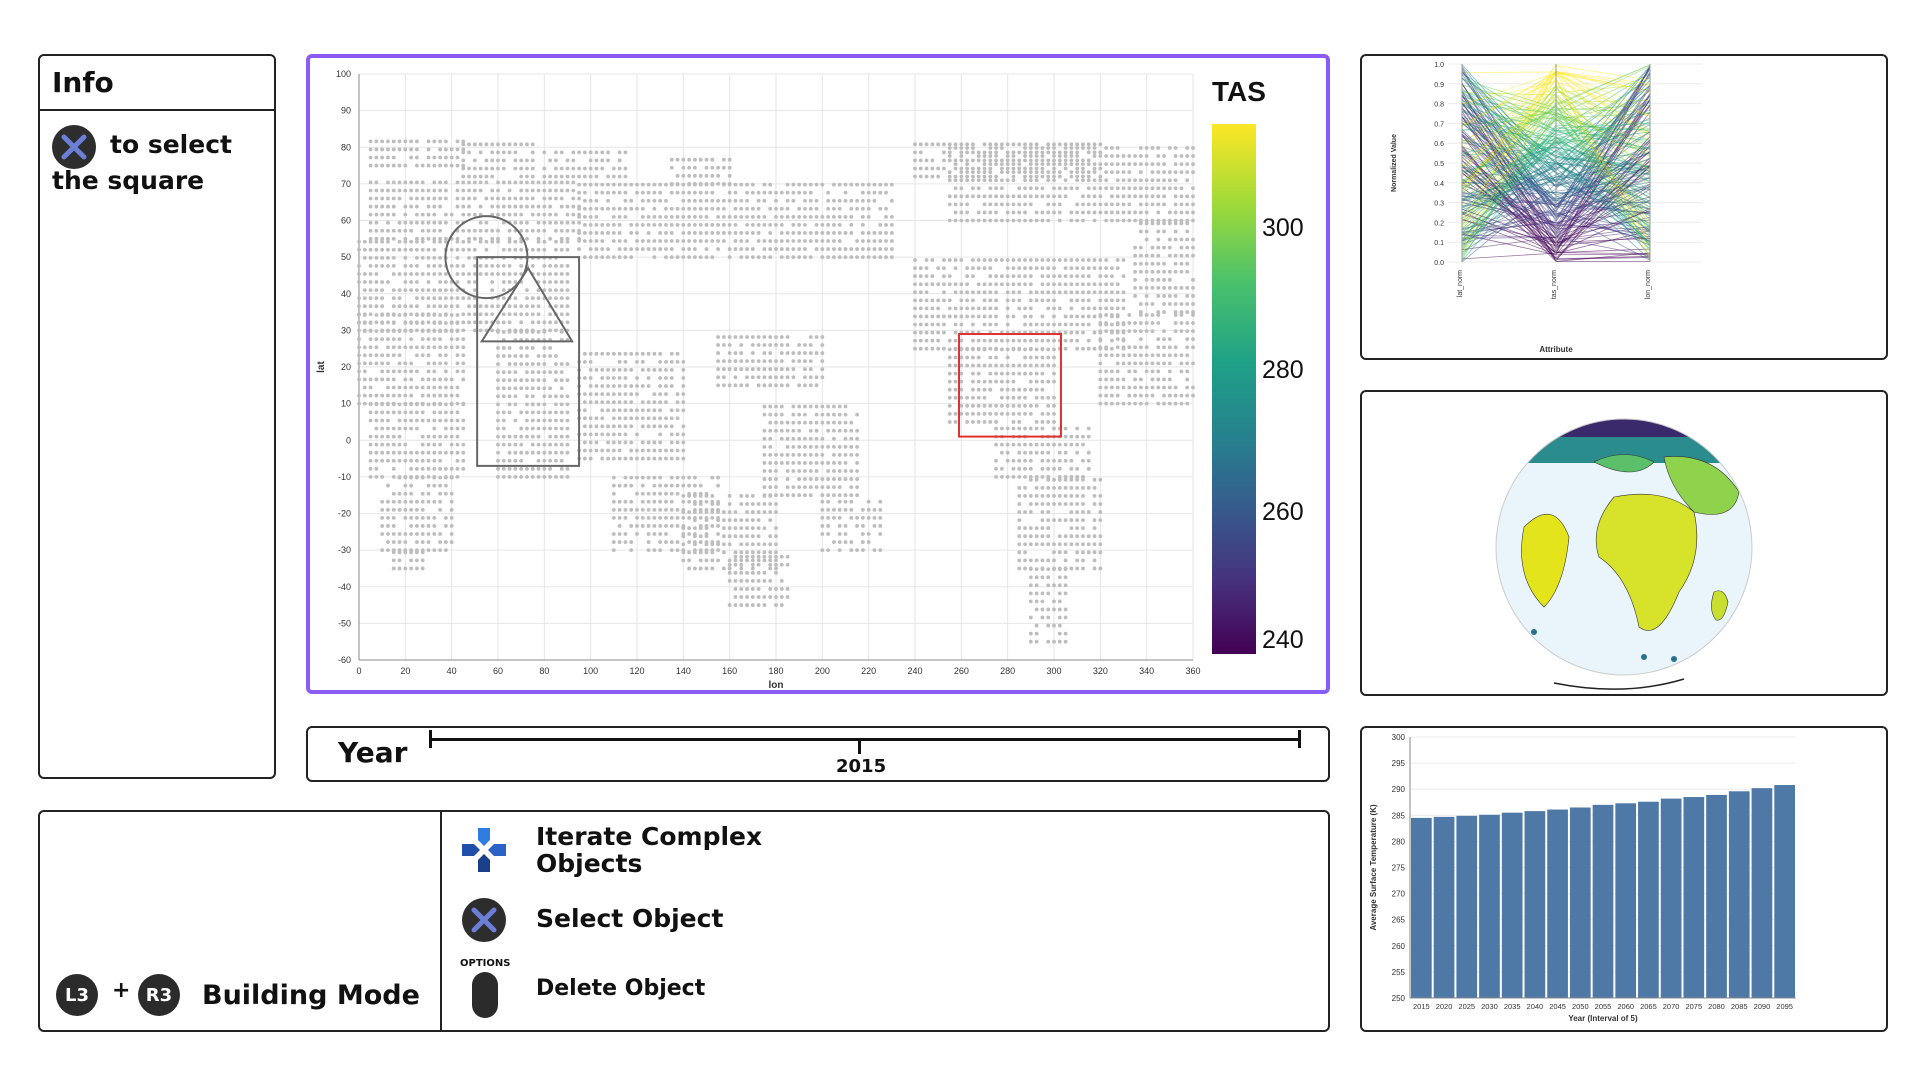 Image resolution: width=1920 pixels, height=1080 pixels. Describe the element at coordinates (430, 739) in the screenshot. I see `year-slider-left-cap` at that location.